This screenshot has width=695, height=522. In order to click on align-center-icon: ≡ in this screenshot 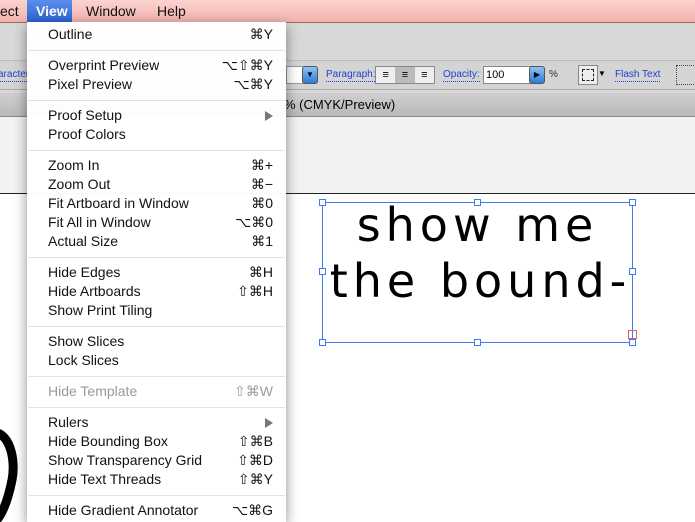, I will do `click(405, 75)`.